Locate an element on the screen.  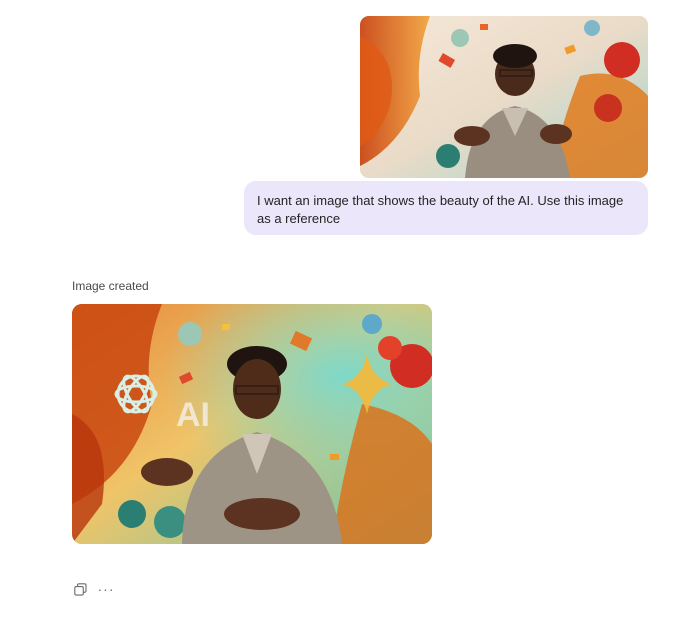
image-created-label: Image created is located at coordinates (110, 286).